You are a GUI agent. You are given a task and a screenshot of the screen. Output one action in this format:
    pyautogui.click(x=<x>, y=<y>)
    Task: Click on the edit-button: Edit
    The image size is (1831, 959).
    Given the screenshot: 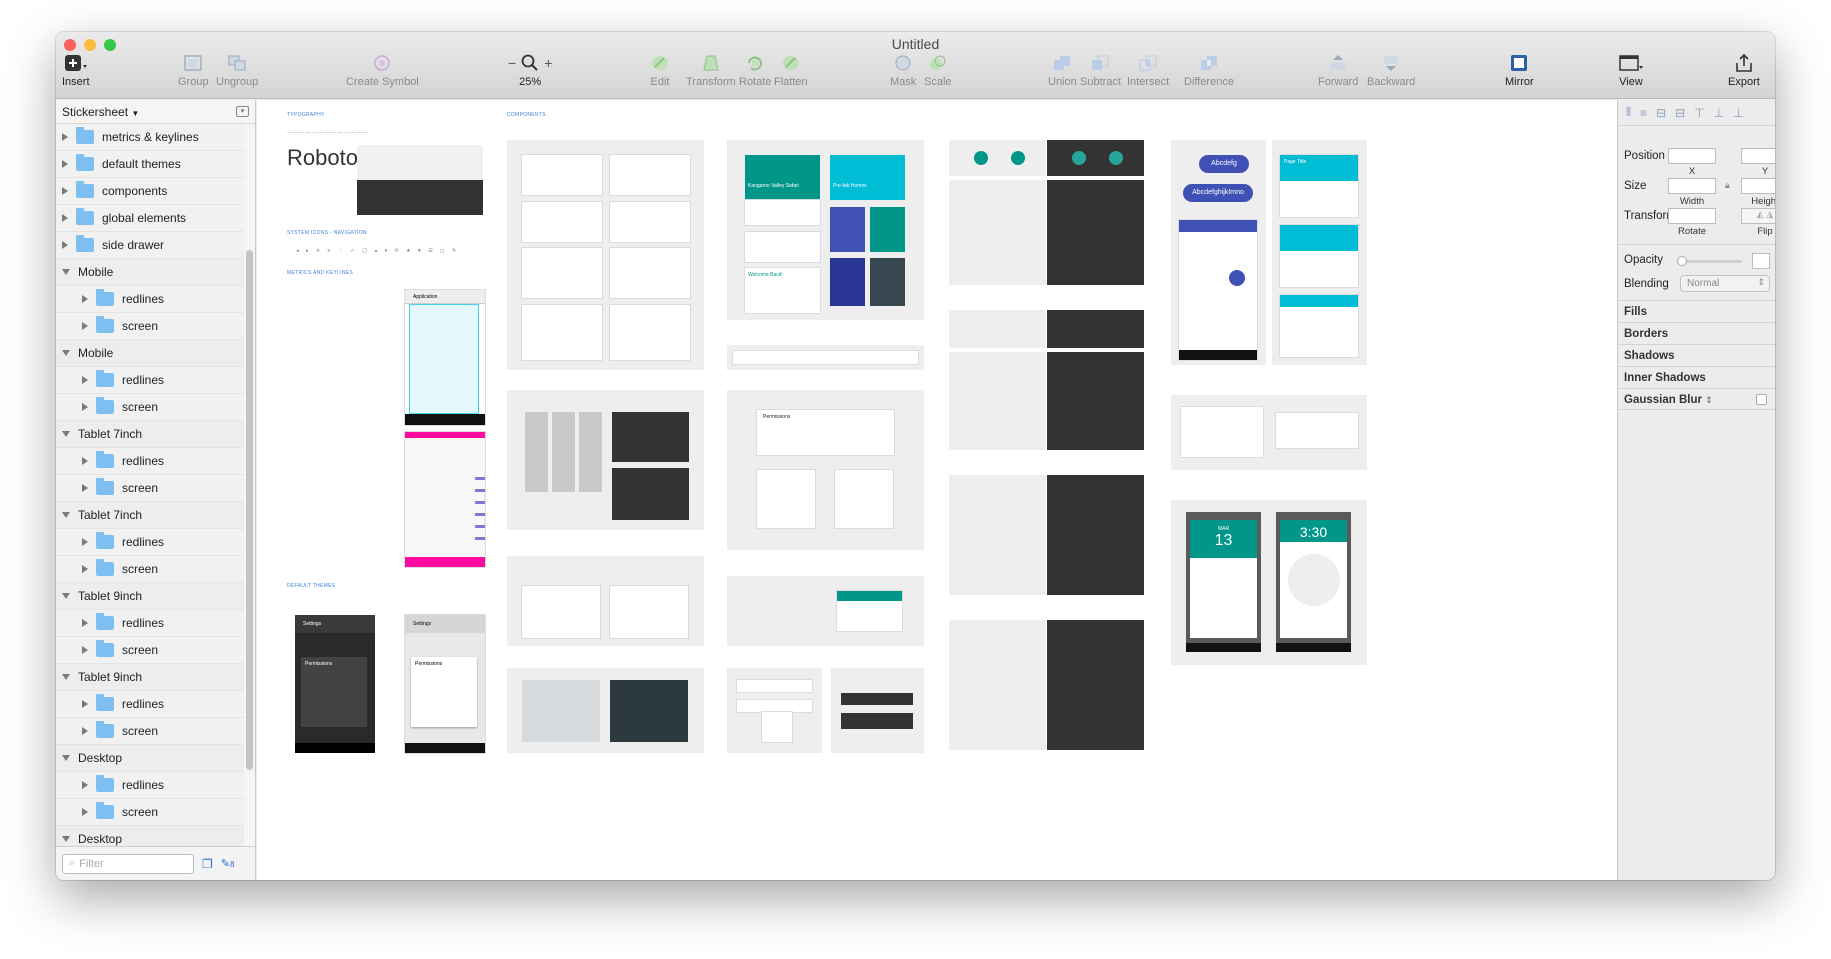 What is the action you would take?
    pyautogui.click(x=660, y=70)
    